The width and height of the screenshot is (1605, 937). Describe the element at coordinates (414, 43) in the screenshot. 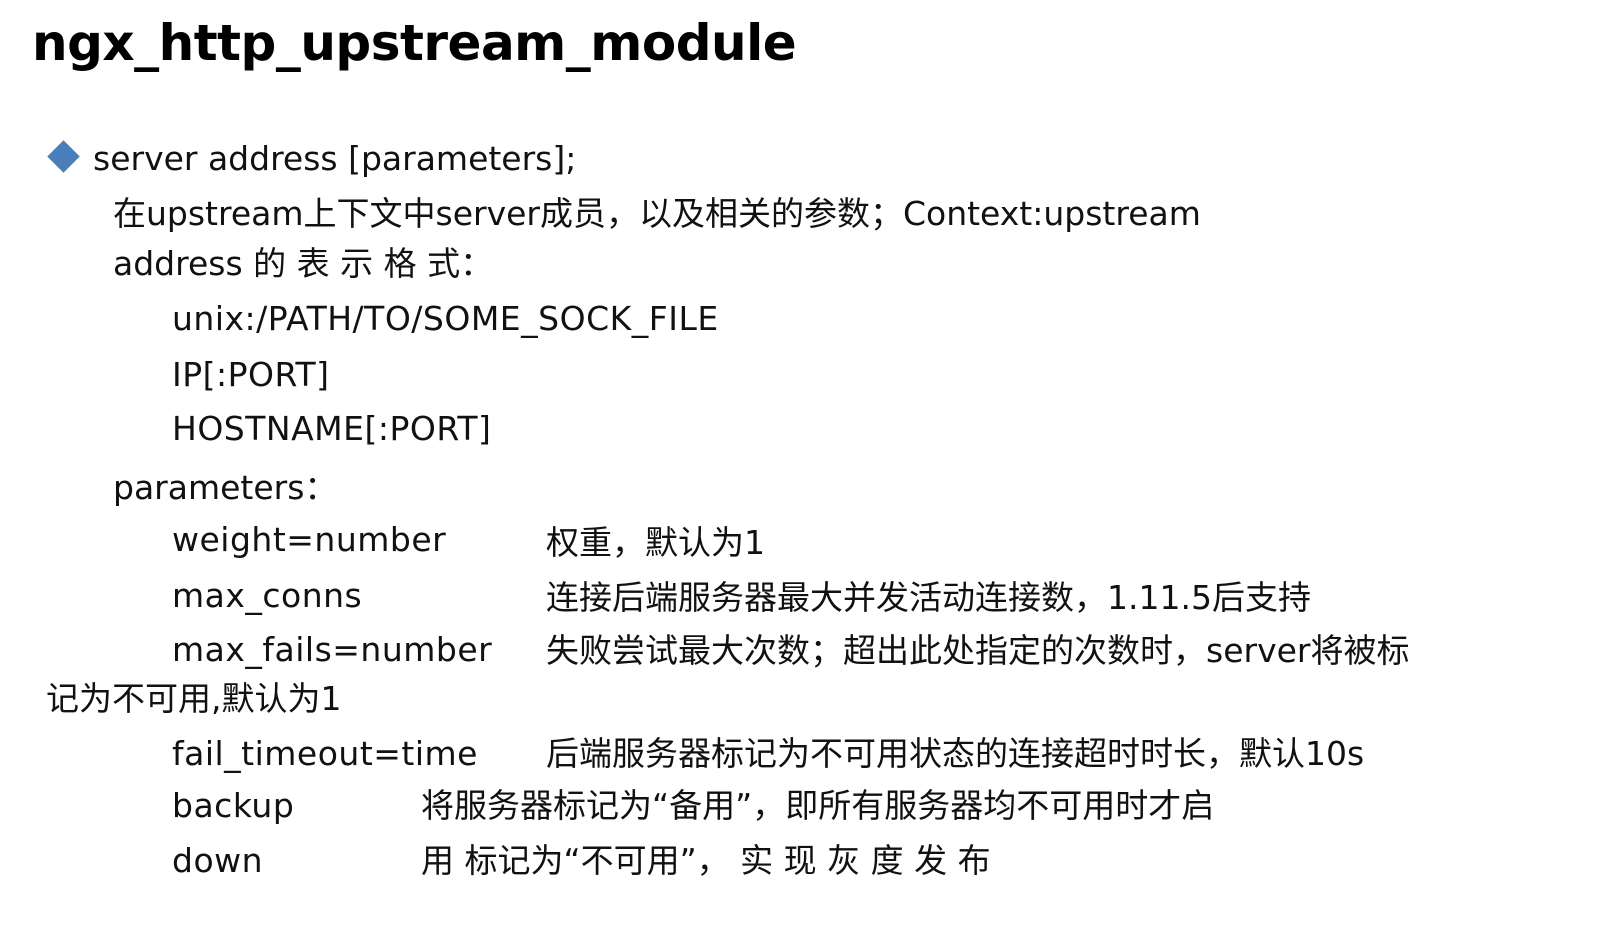

I see `slide-title: ngx_http_upstream_module` at that location.